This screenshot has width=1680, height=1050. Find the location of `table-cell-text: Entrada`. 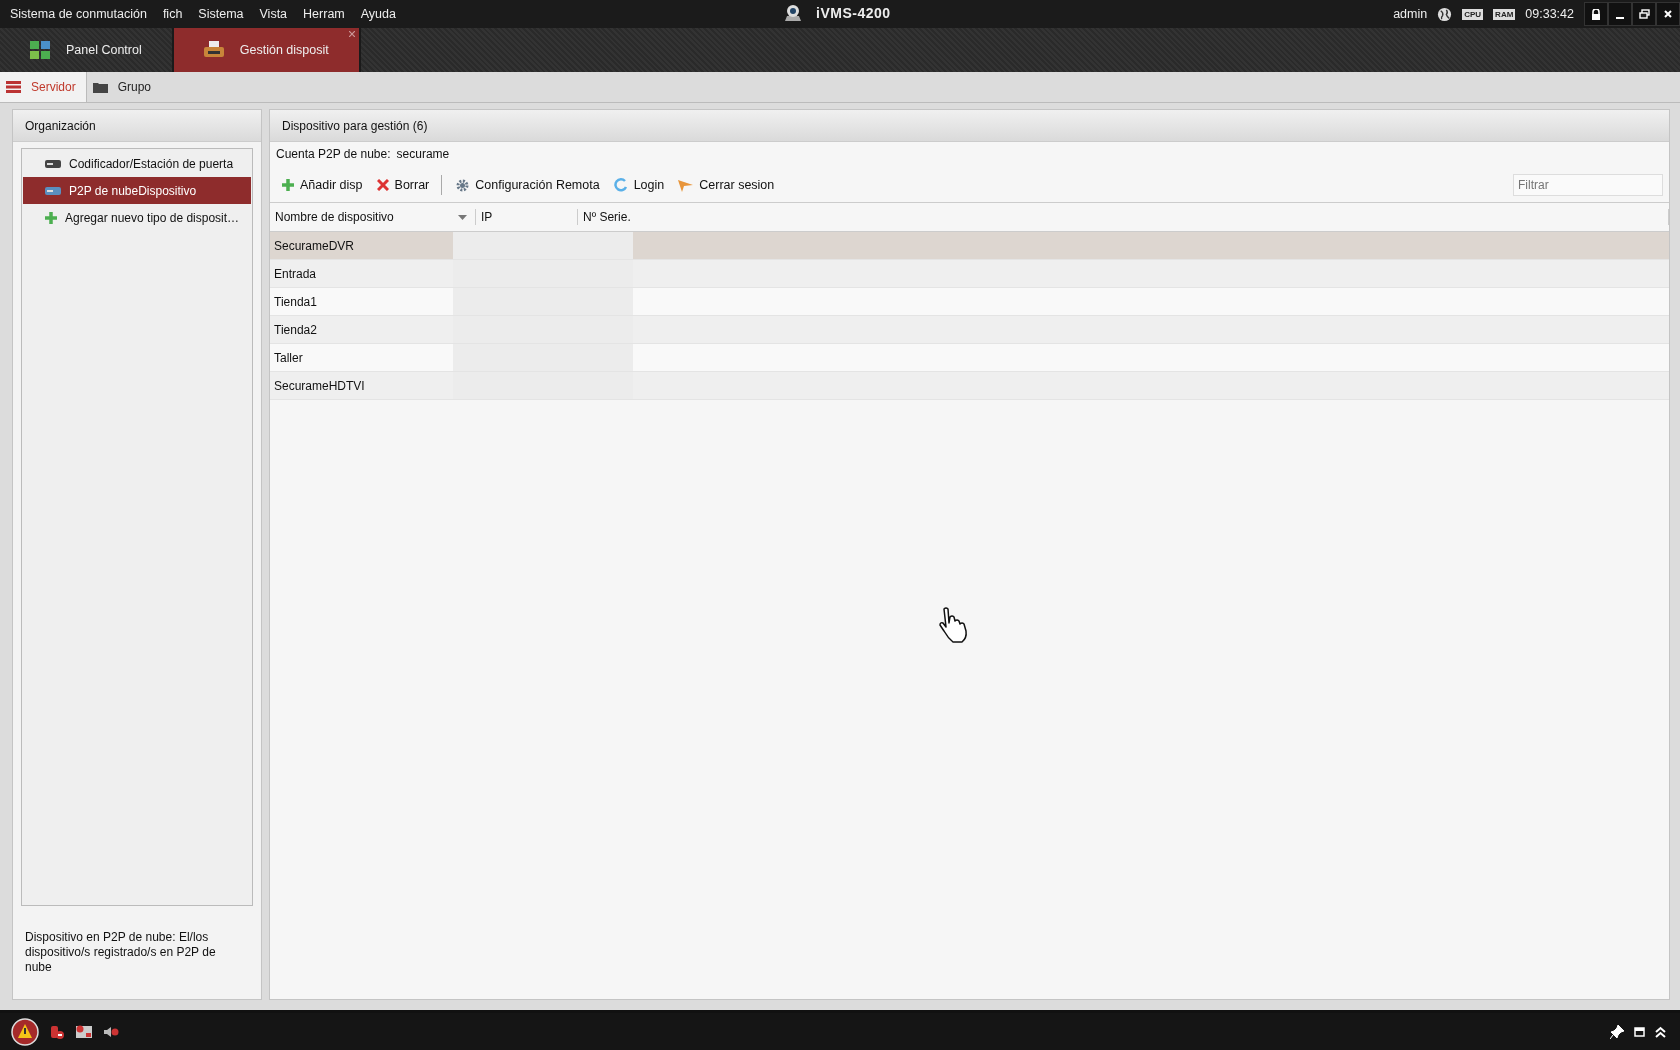

table-cell-text: Entrada is located at coordinates (295, 274).